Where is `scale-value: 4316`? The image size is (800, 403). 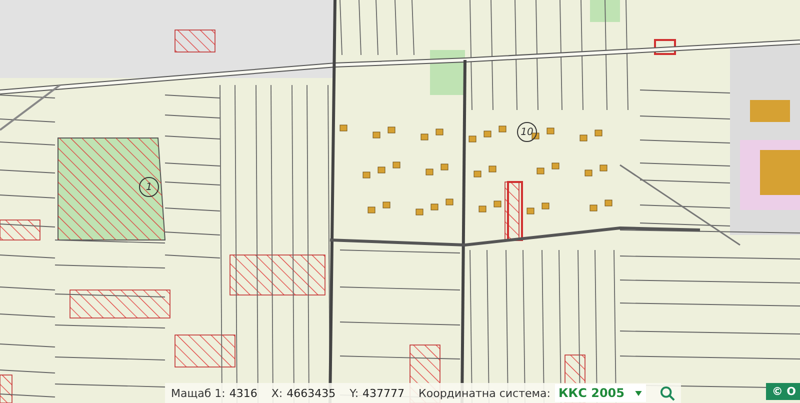 scale-value: 4316 is located at coordinates (243, 393).